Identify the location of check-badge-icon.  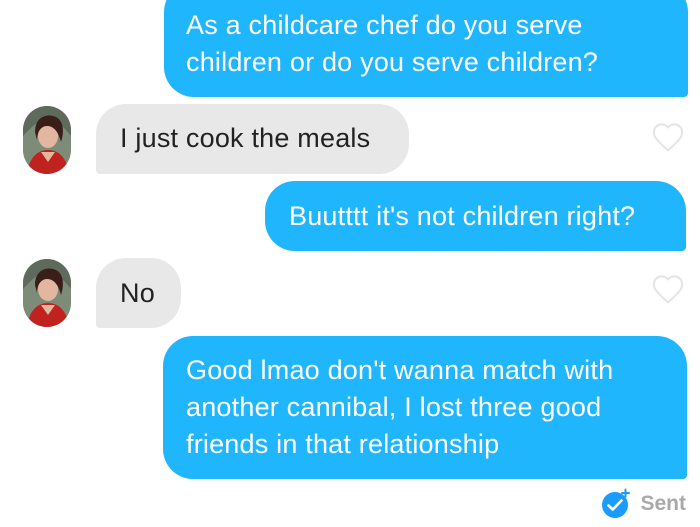
(616, 503).